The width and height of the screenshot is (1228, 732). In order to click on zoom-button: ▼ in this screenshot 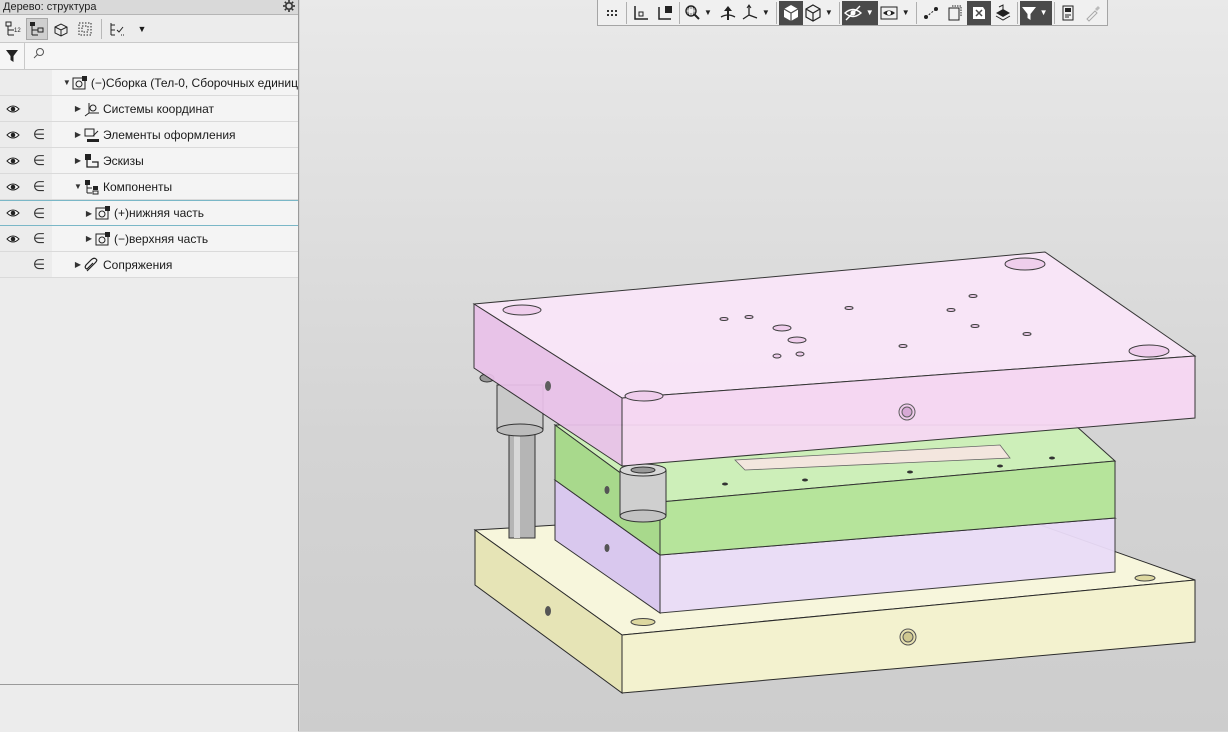, I will do `click(699, 13)`.